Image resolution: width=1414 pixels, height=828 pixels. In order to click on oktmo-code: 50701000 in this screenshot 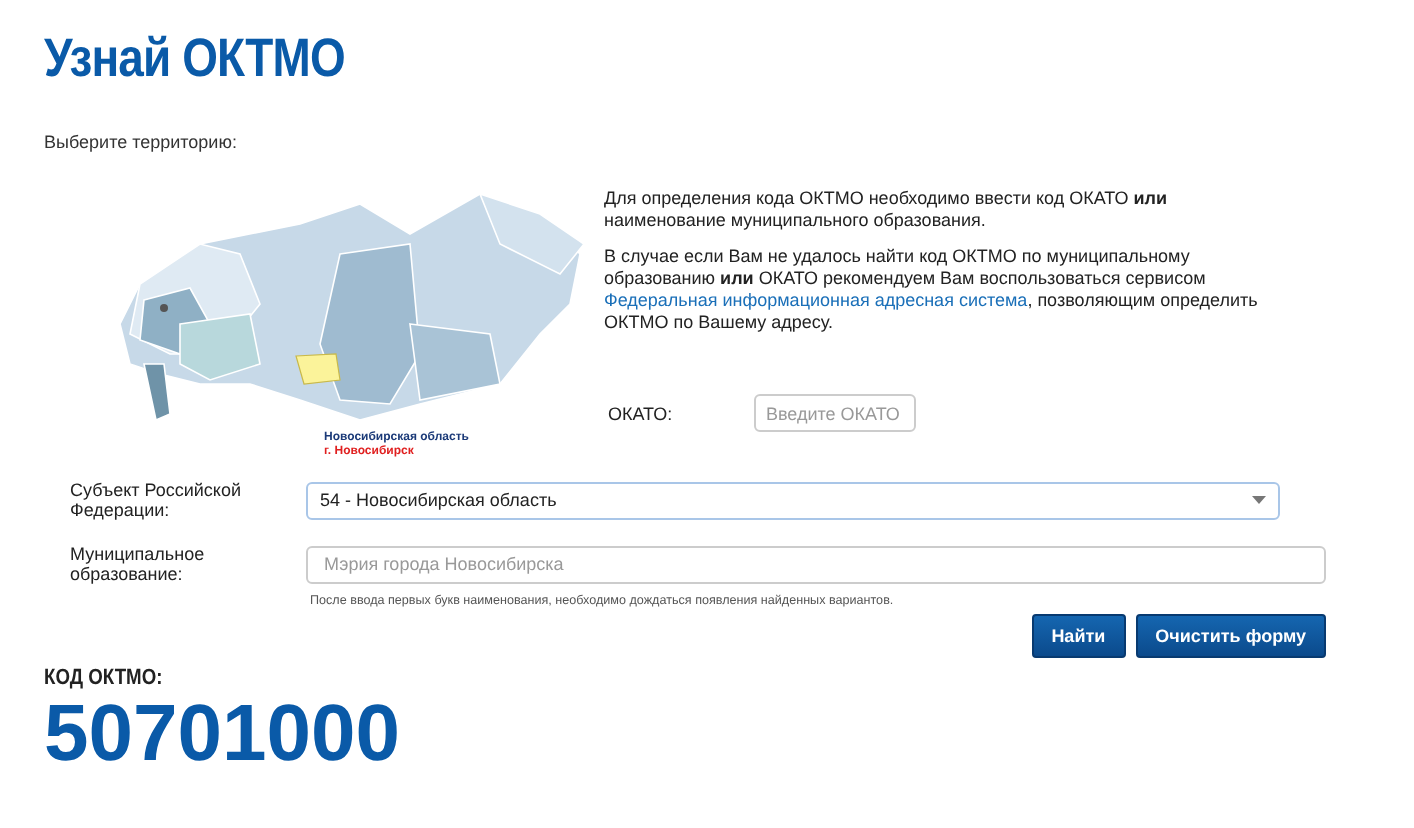, I will do `click(222, 734)`.